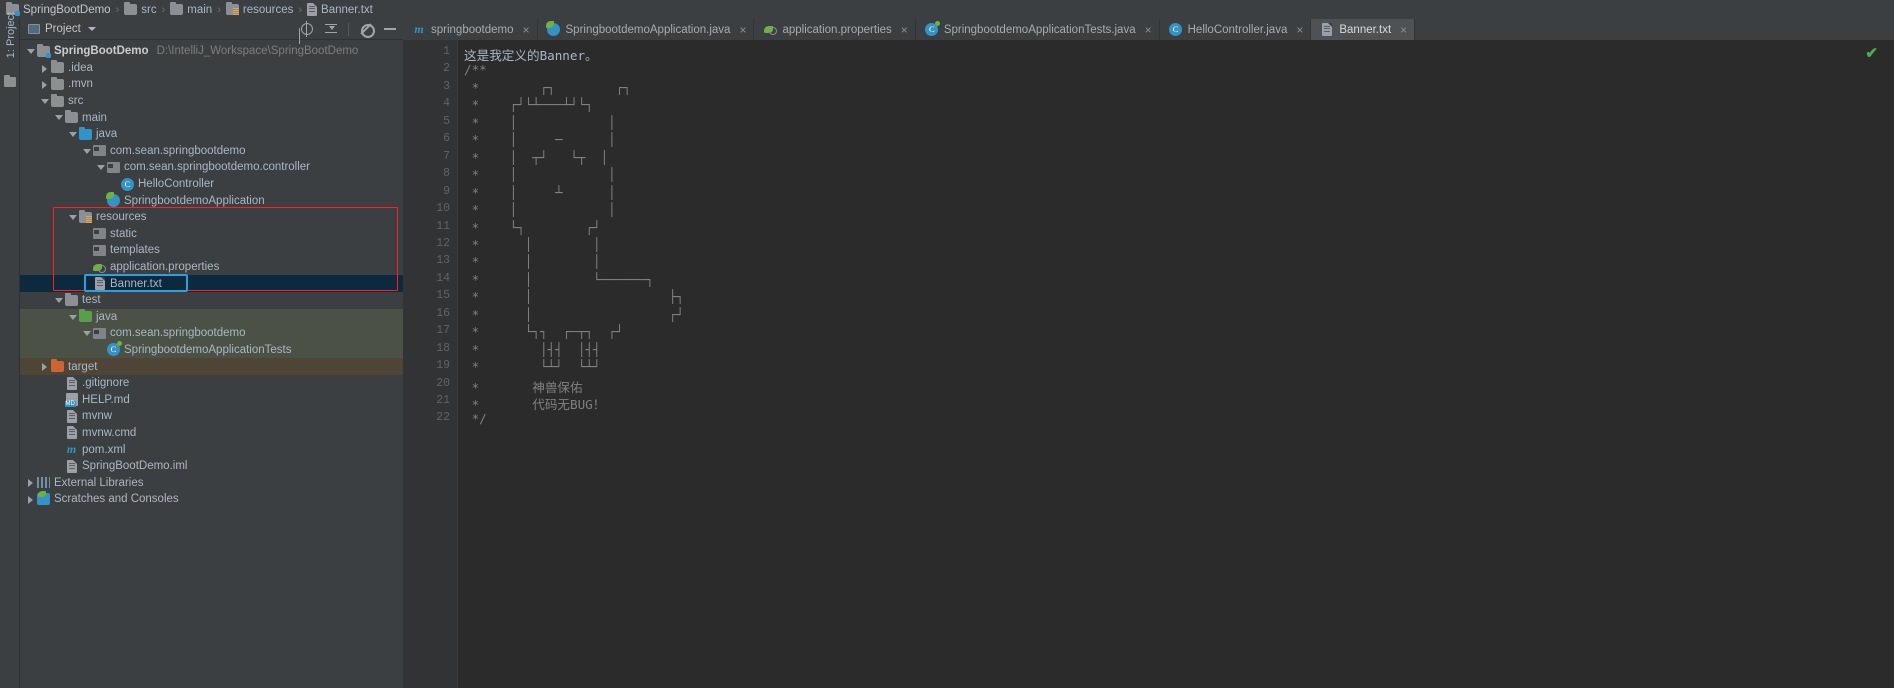 This screenshot has height=688, width=1894. Describe the element at coordinates (123, 233) in the screenshot. I see `tree-row-label: static` at that location.